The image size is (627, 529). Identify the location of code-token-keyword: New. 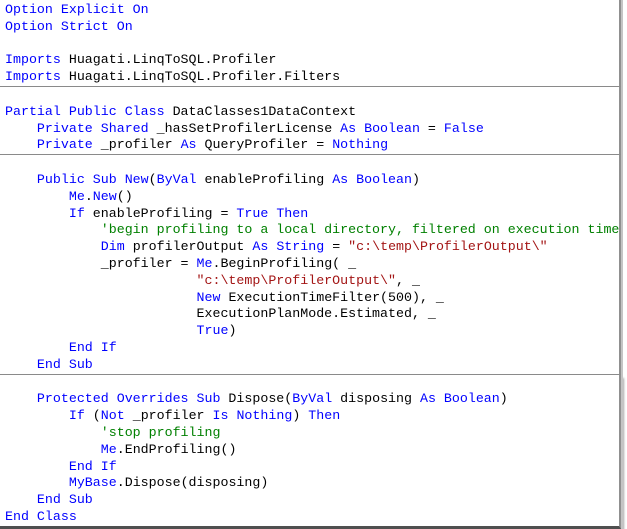
(208, 297).